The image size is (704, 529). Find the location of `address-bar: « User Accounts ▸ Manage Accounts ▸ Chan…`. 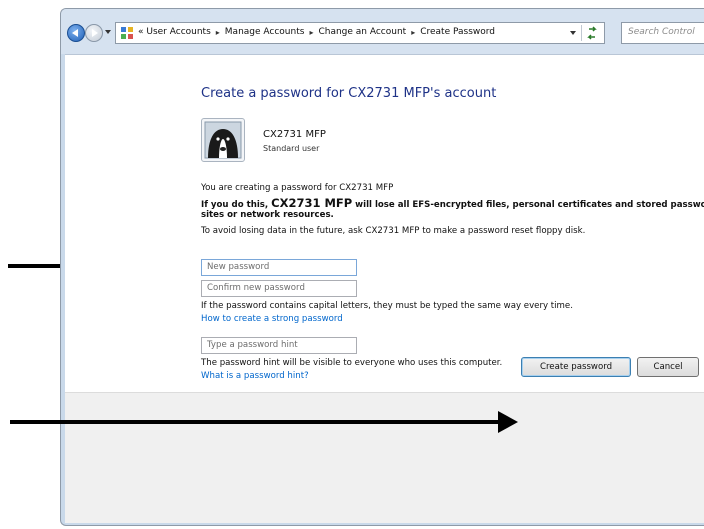

address-bar: « User Accounts ▸ Manage Accounts ▸ Chan… is located at coordinates (360, 33).